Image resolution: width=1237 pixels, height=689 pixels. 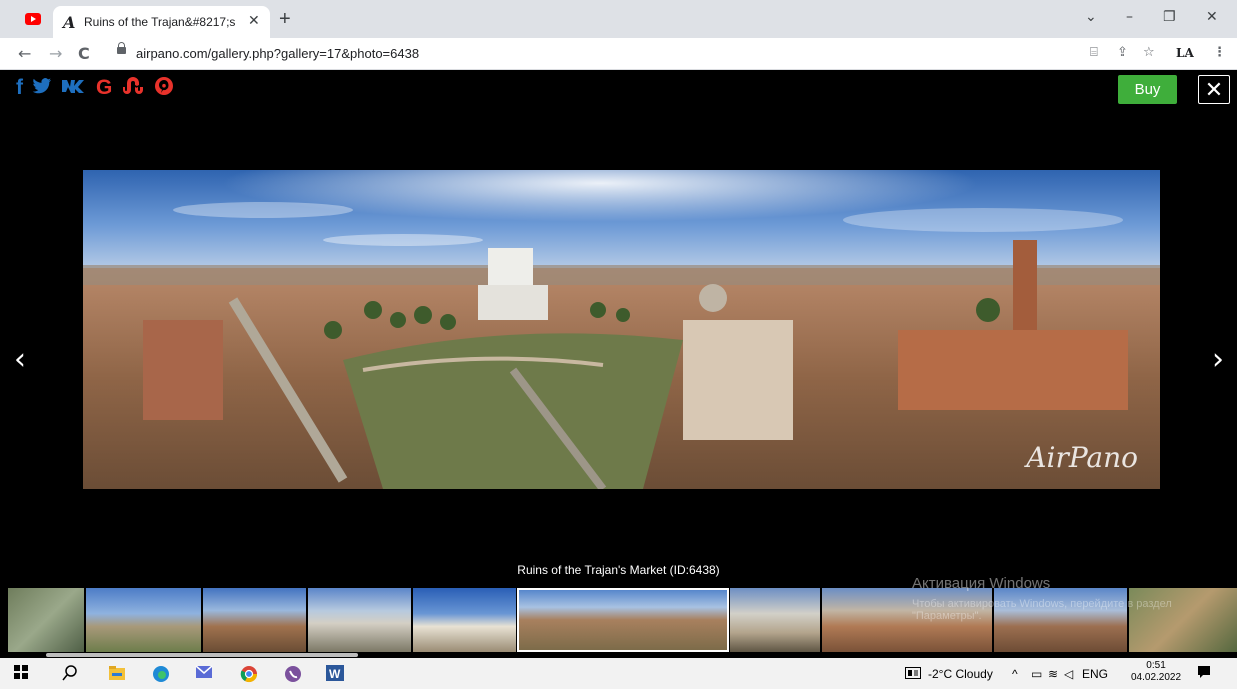 I want to click on photo-caption: Ruins of the Trajan's Market (ID:6438), so click(x=618, y=570).